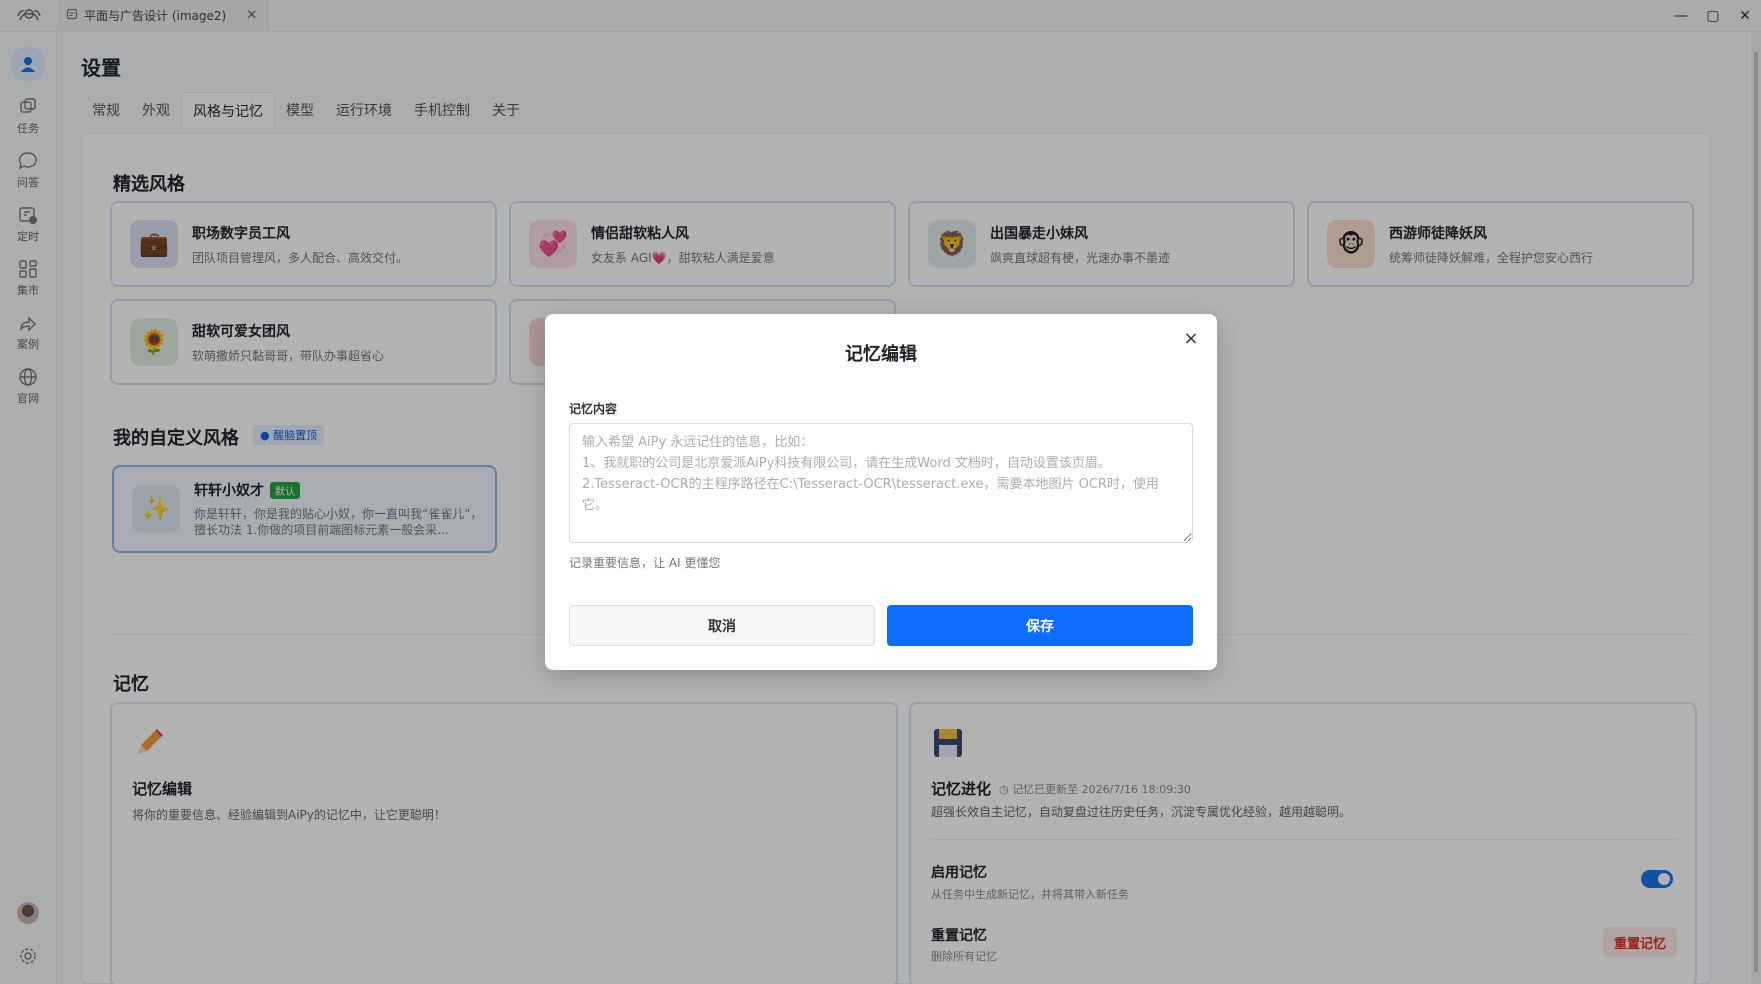 The width and height of the screenshot is (1761, 984). Describe the element at coordinates (722, 625) in the screenshot. I see `cancel-button: 取消` at that location.